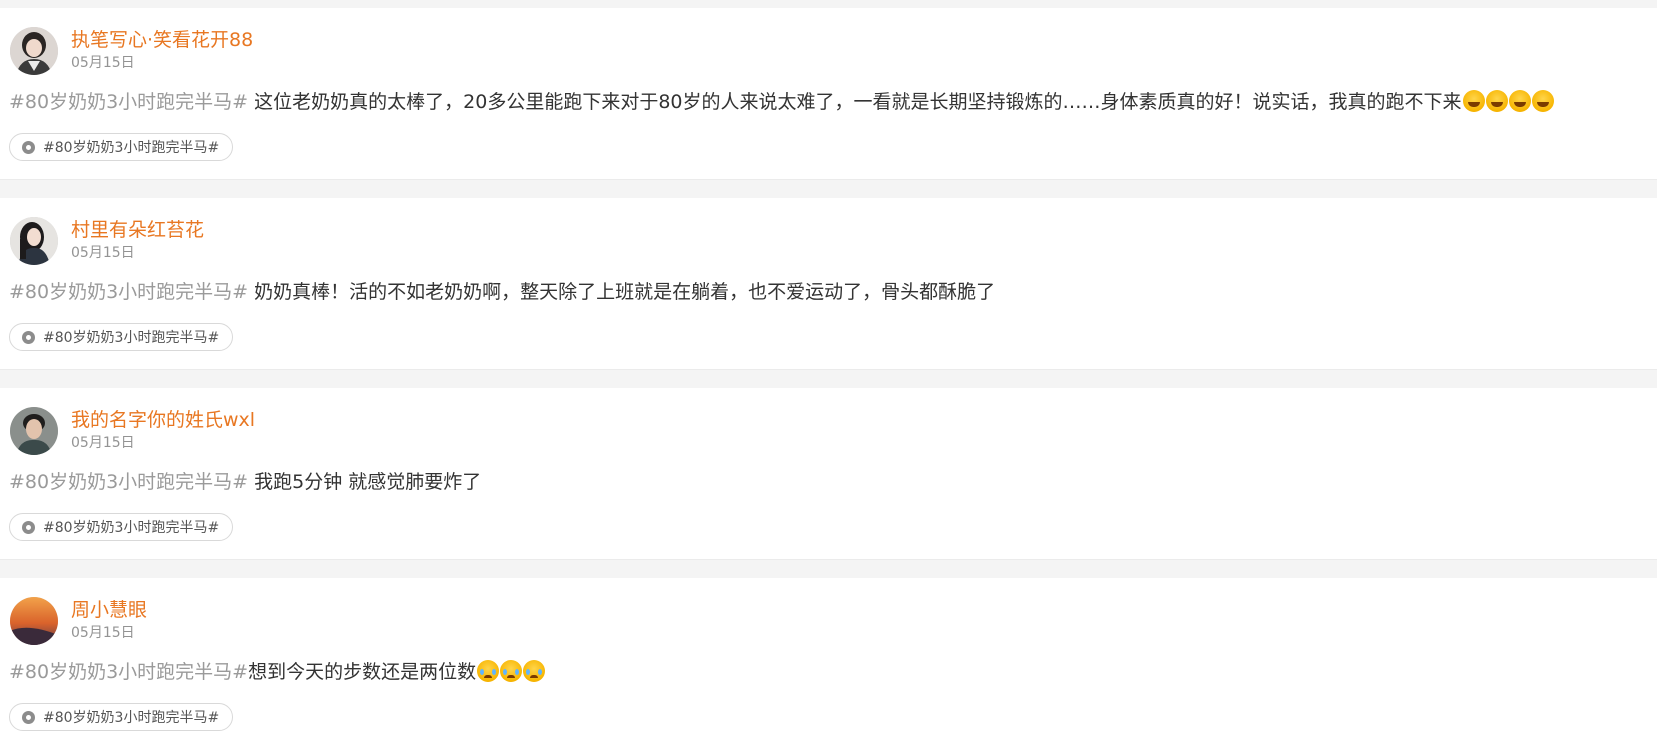 Image resolution: width=1657 pixels, height=753 pixels. What do you see at coordinates (823, 482) in the screenshot?
I see `post-text: #80岁奶奶3小时跑完半马# 我跑5分钟 就感觉肺要炸了` at bounding box center [823, 482].